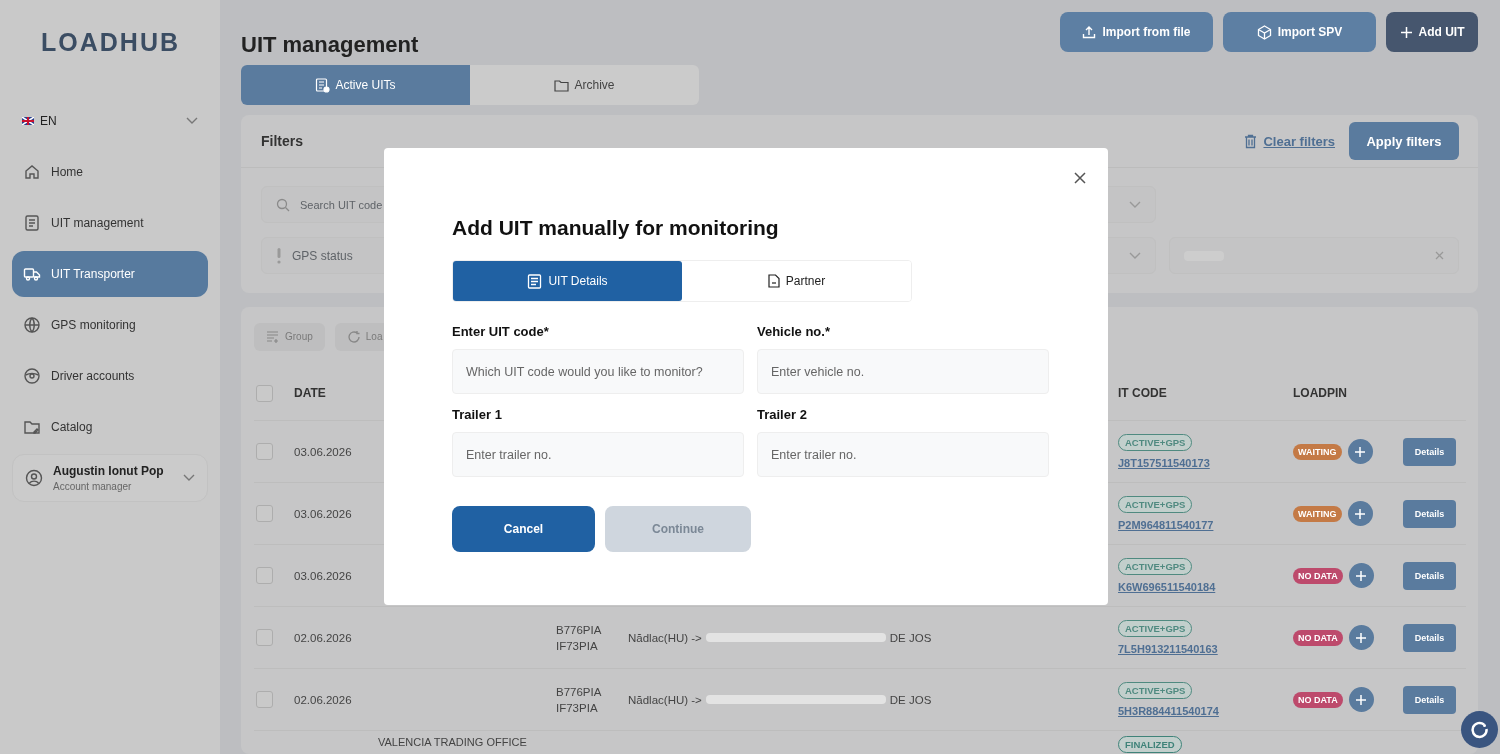 The image size is (1500, 754). Describe the element at coordinates (709, 204) in the screenshot. I see `search-field: Search UIT code` at that location.